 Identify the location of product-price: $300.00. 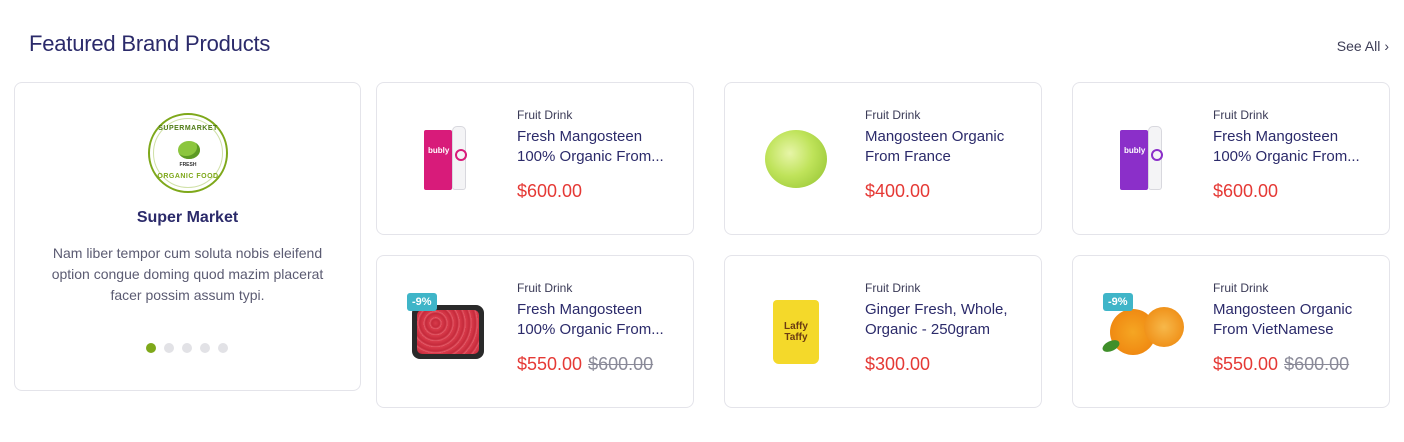
(898, 364).